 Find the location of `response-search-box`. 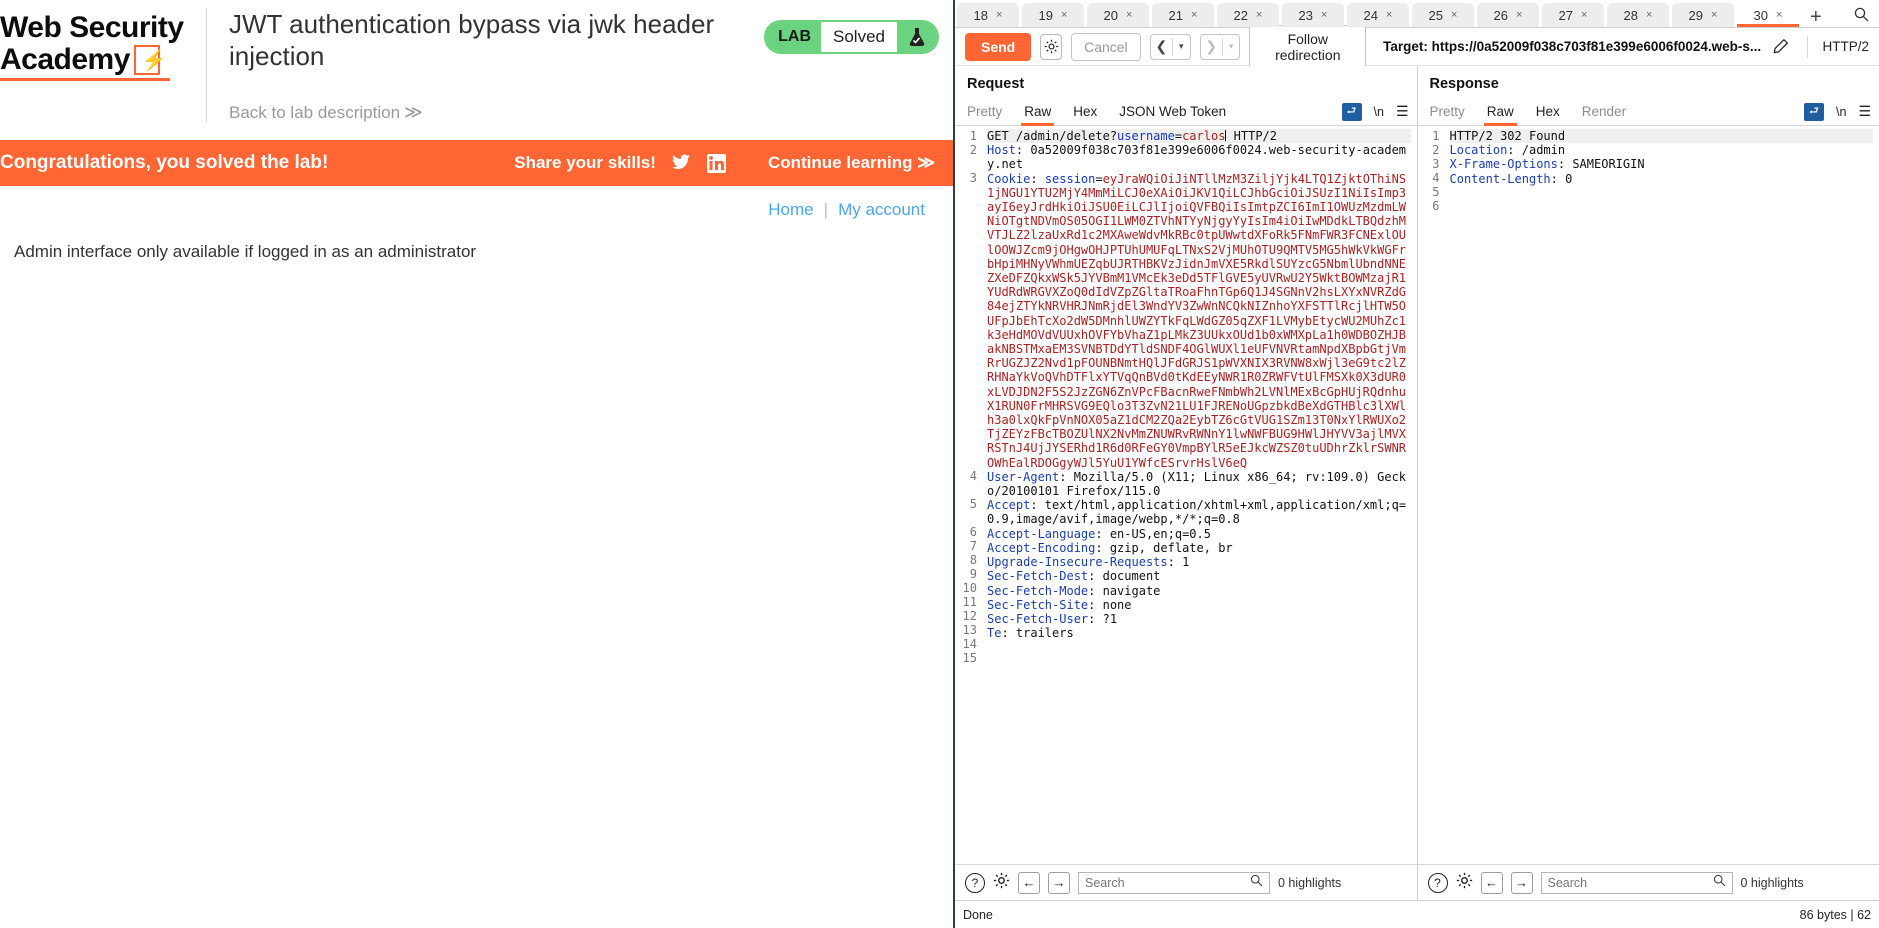

response-search-box is located at coordinates (1636, 882).